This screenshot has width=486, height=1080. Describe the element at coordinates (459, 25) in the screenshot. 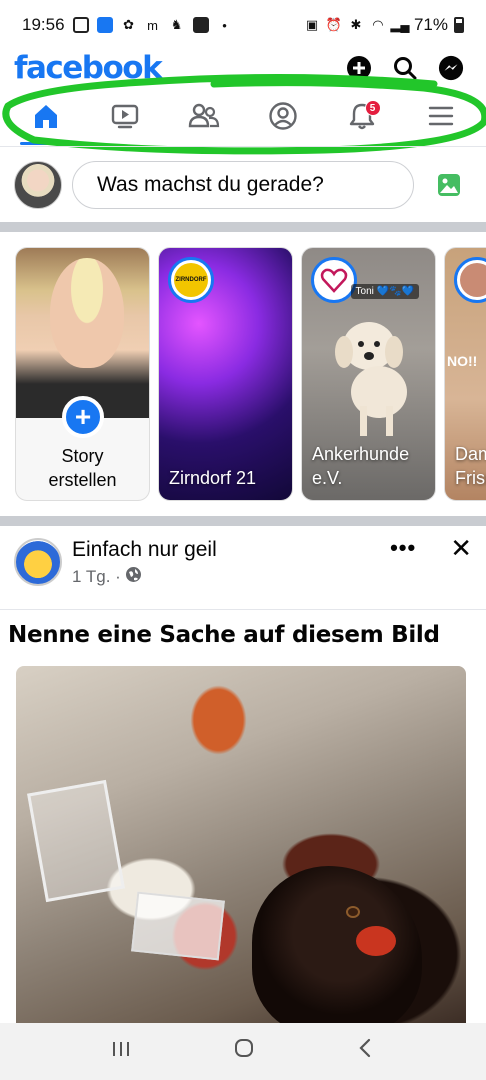

I see `battery-icon` at that location.